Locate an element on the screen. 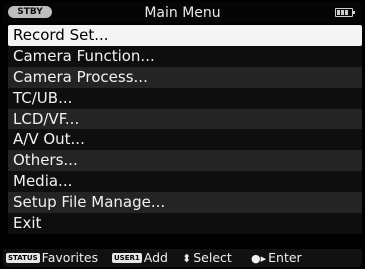 This screenshot has width=365, height=269. guide-favorites: STATUS Favorites is located at coordinates (52, 258).